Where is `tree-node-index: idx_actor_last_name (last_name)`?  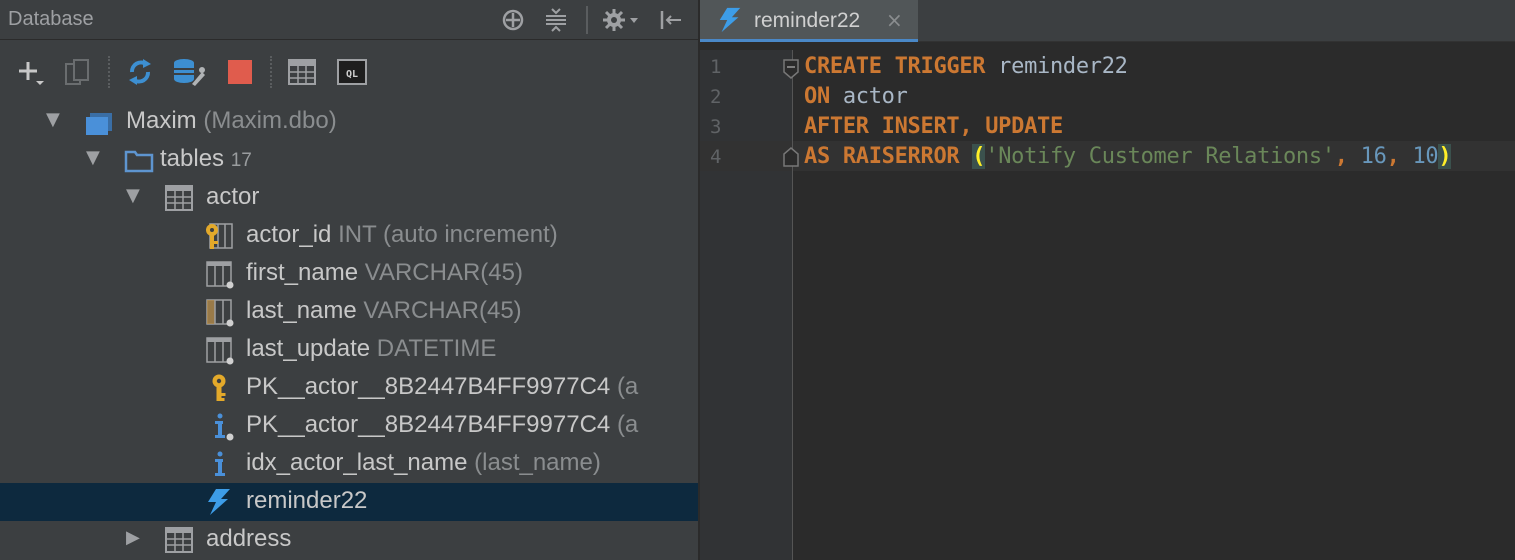
tree-node-index: idx_actor_last_name (last_name) is located at coordinates (349, 464).